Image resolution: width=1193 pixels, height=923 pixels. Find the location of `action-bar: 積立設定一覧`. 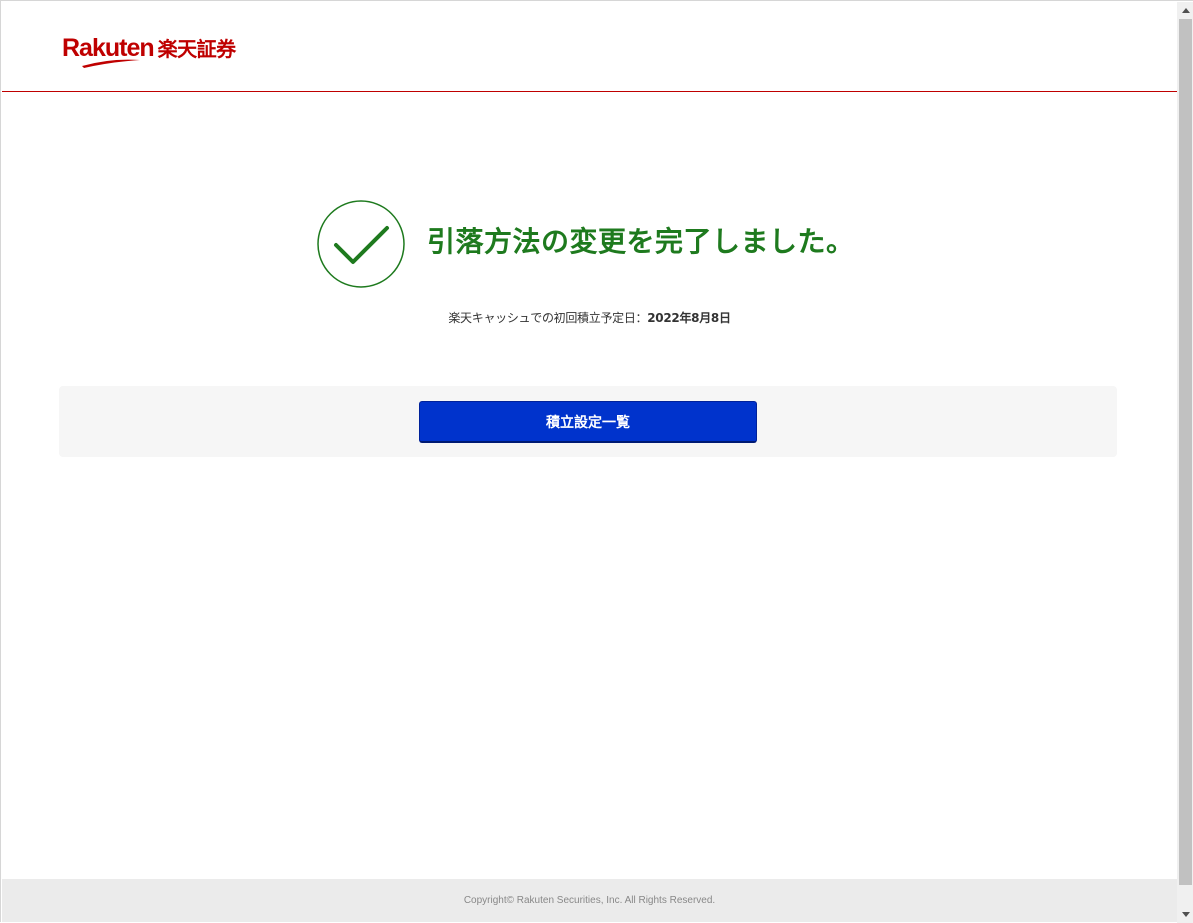

action-bar: 積立設定一覧 is located at coordinates (588, 421).